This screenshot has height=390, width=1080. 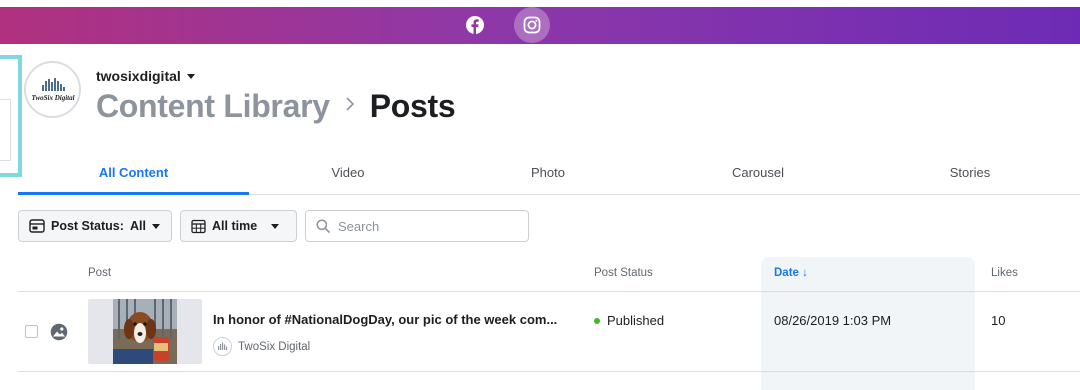 What do you see at coordinates (833, 320) in the screenshot?
I see `post-date: 08/26/2019 1:03 PM` at bounding box center [833, 320].